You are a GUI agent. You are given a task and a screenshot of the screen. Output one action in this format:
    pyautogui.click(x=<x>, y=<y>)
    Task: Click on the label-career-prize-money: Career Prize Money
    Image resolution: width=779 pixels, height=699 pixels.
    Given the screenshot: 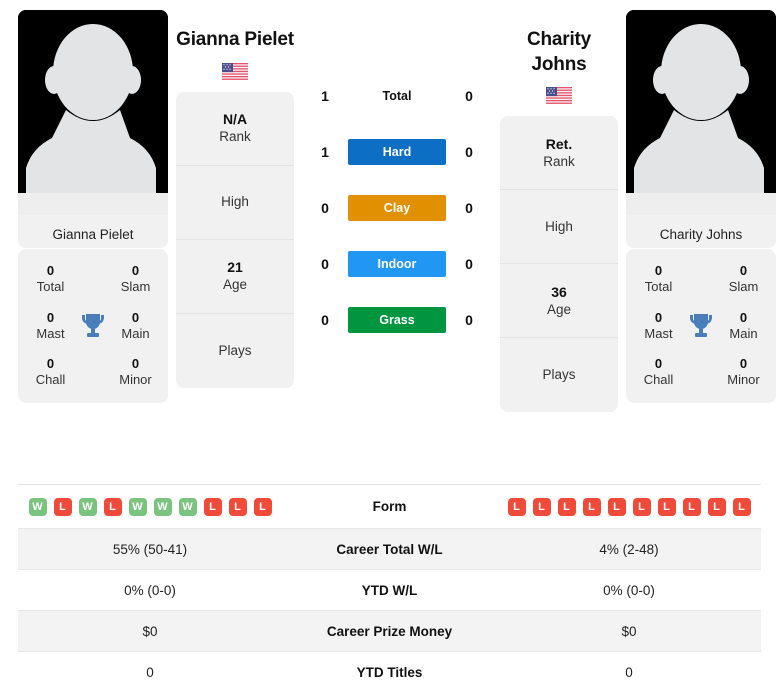 What is the action you would take?
    pyautogui.click(x=389, y=631)
    